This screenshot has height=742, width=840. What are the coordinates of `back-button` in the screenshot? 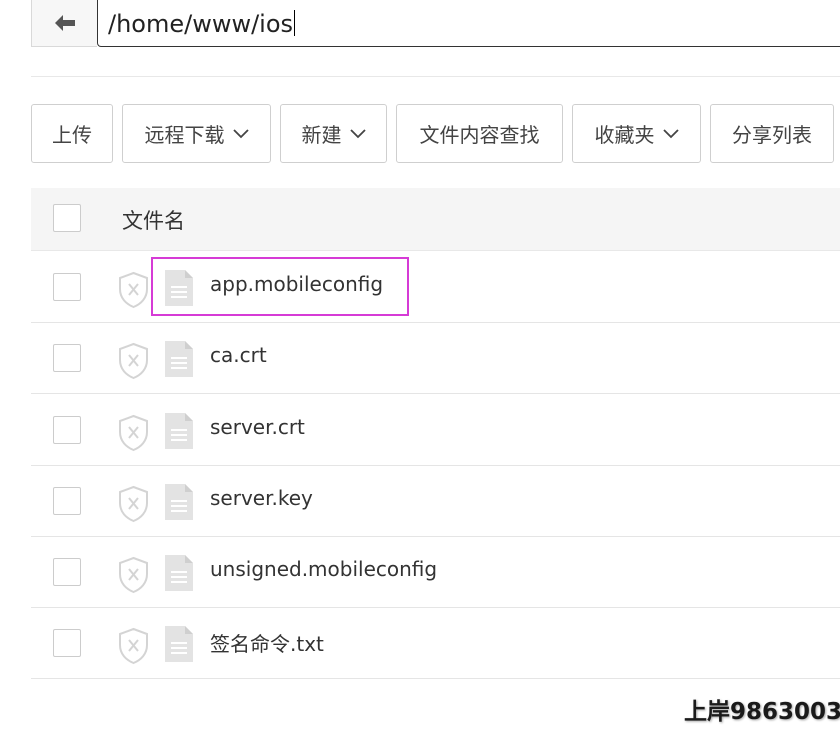 It's located at (64, 23).